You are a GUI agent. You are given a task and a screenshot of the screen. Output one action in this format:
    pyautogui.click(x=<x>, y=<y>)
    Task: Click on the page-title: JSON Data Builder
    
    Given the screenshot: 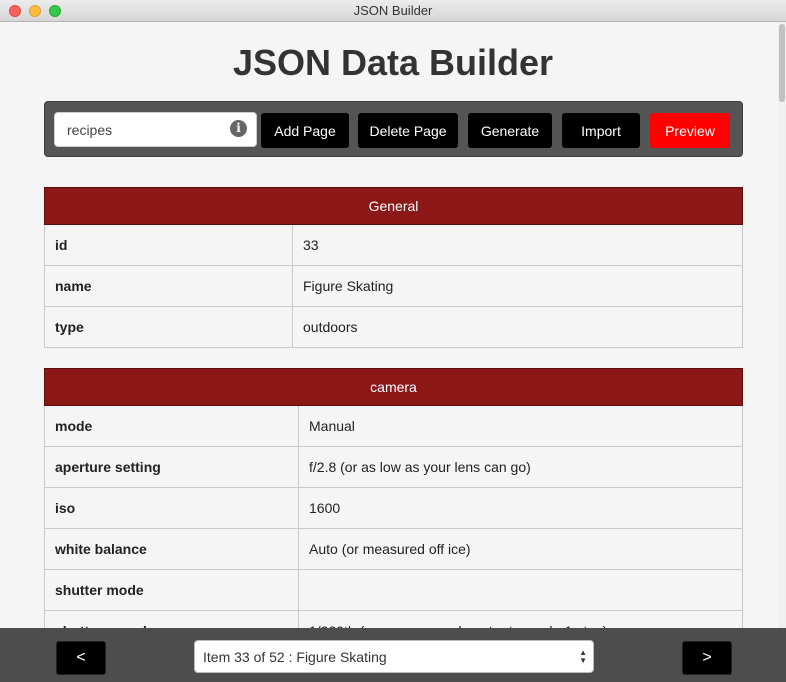 What is the action you would take?
    pyautogui.click(x=393, y=62)
    